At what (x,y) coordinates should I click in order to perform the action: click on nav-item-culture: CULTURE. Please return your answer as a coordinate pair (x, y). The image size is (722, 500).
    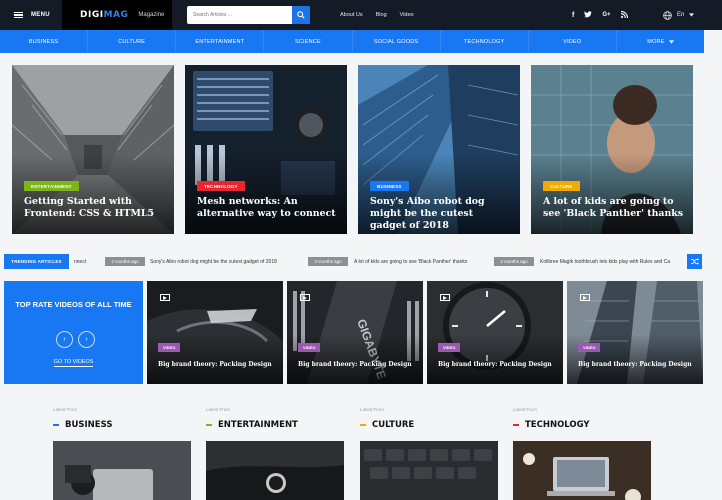
    Looking at the image, I should click on (132, 41).